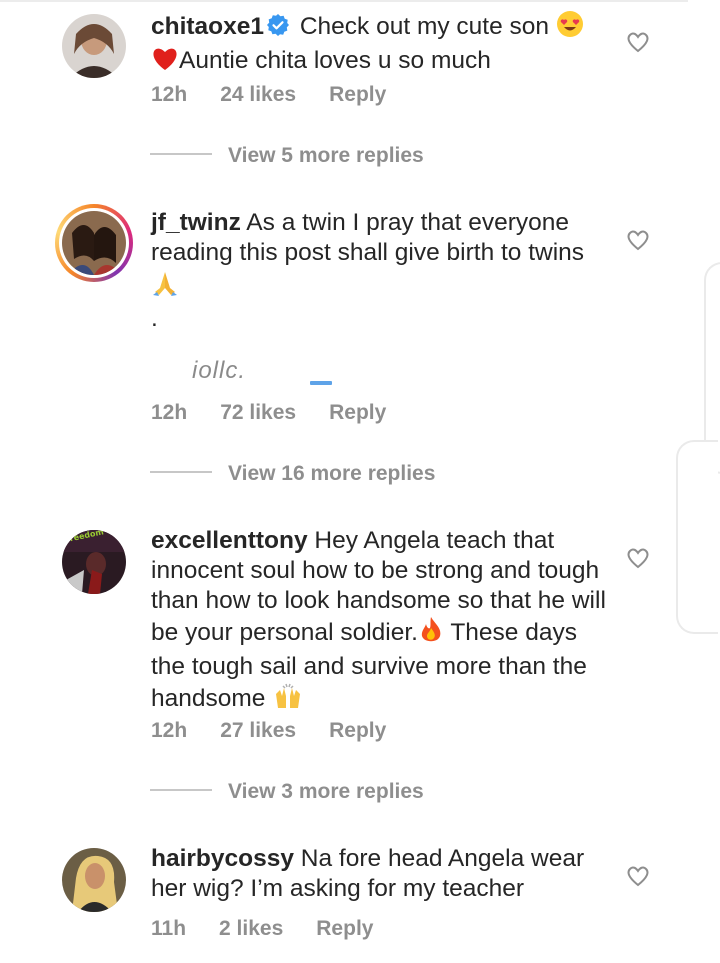 The image size is (720, 963). Describe the element at coordinates (332, 473) in the screenshot. I see `view-more-replies-label: View 16 more replies` at that location.